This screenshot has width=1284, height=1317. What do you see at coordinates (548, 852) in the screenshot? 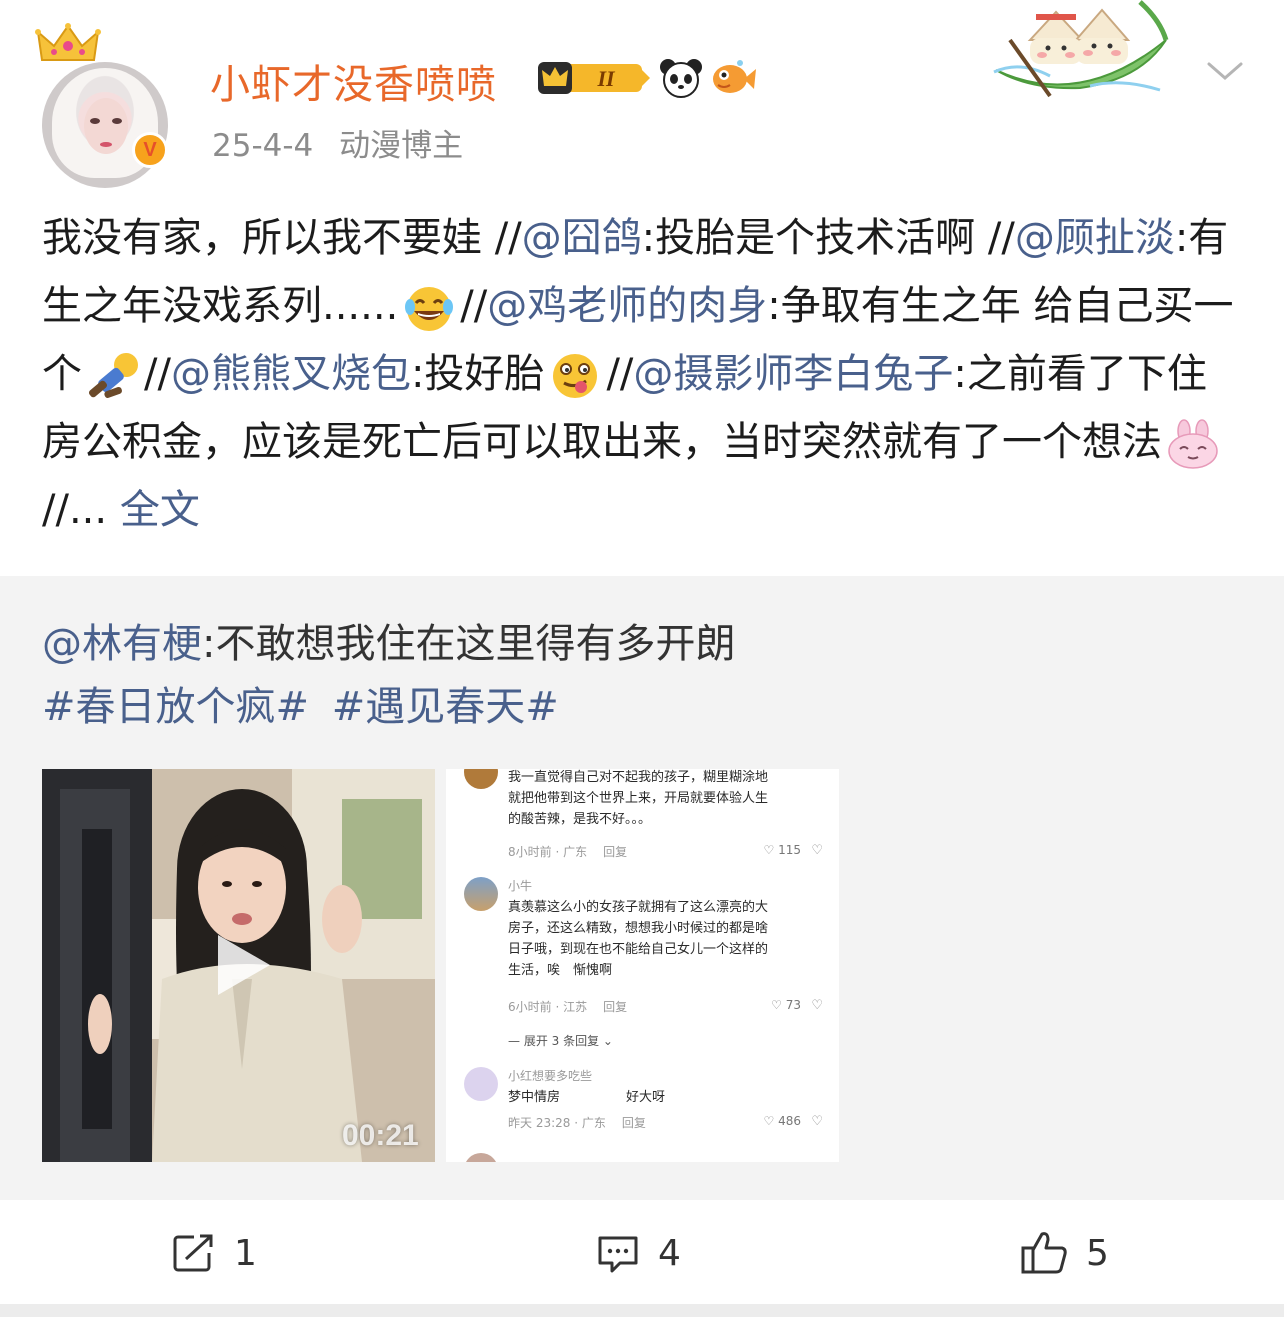
I see `comment-time: 8小时前 · 广东` at bounding box center [548, 852].